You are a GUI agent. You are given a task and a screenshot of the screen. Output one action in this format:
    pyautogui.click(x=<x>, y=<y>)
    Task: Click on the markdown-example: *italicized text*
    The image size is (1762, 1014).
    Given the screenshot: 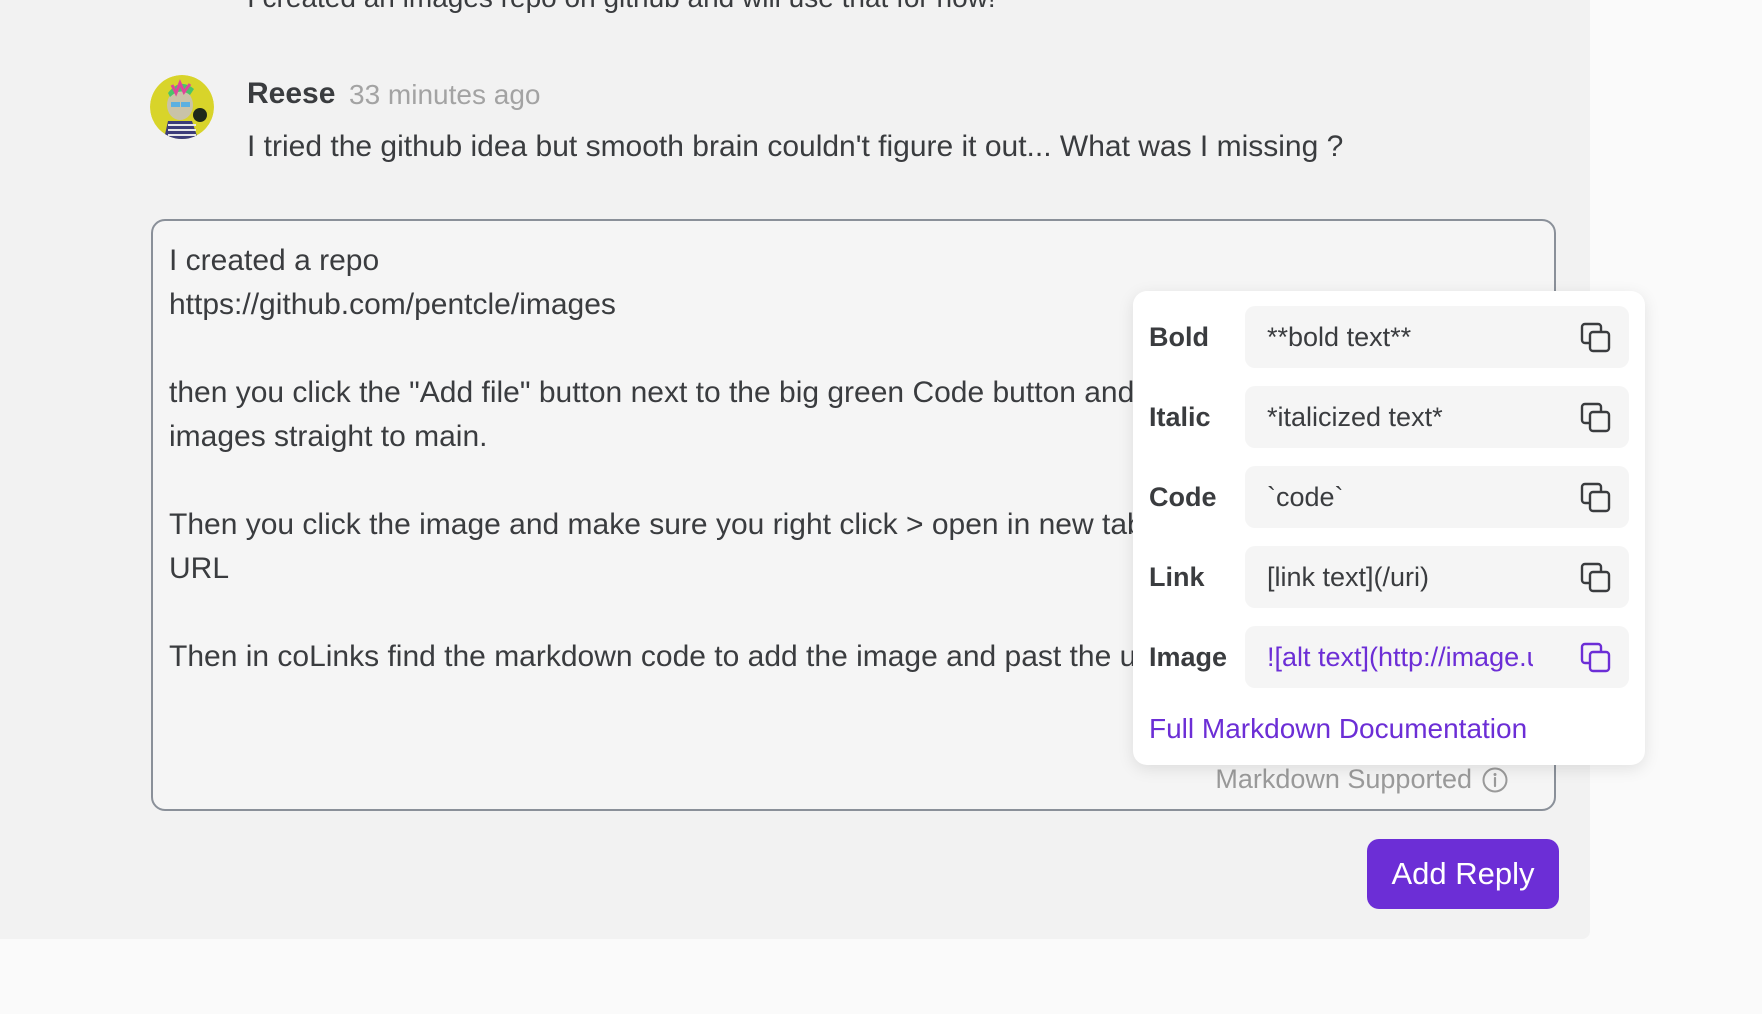 What is the action you would take?
    pyautogui.click(x=1355, y=417)
    